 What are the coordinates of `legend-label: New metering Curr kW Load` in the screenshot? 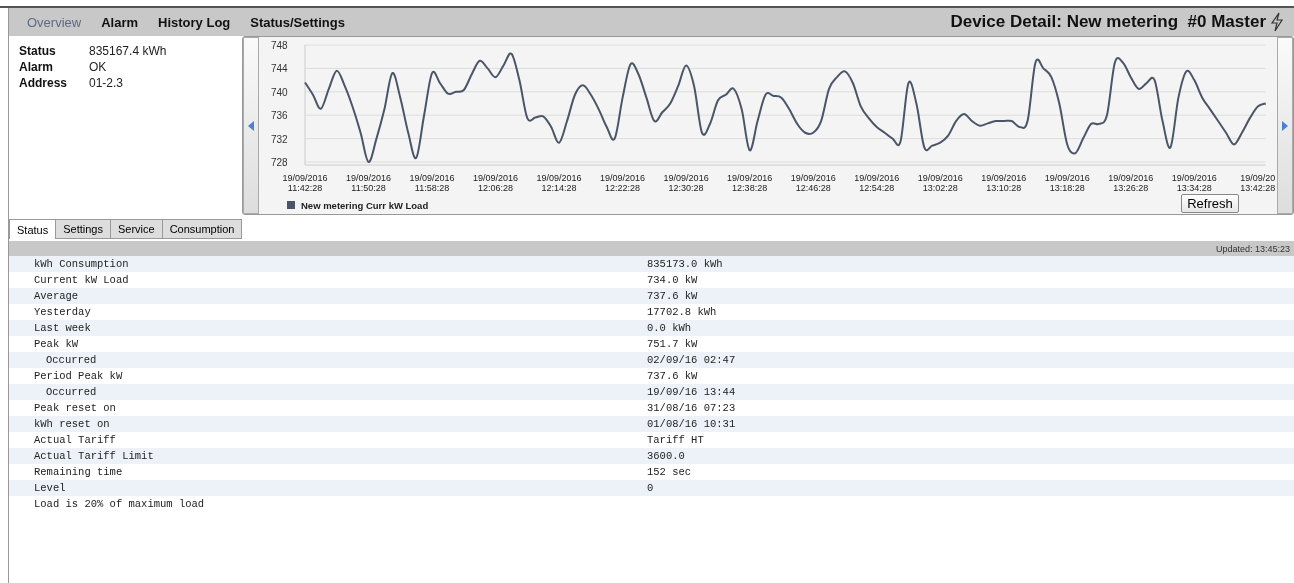 It's located at (365, 205).